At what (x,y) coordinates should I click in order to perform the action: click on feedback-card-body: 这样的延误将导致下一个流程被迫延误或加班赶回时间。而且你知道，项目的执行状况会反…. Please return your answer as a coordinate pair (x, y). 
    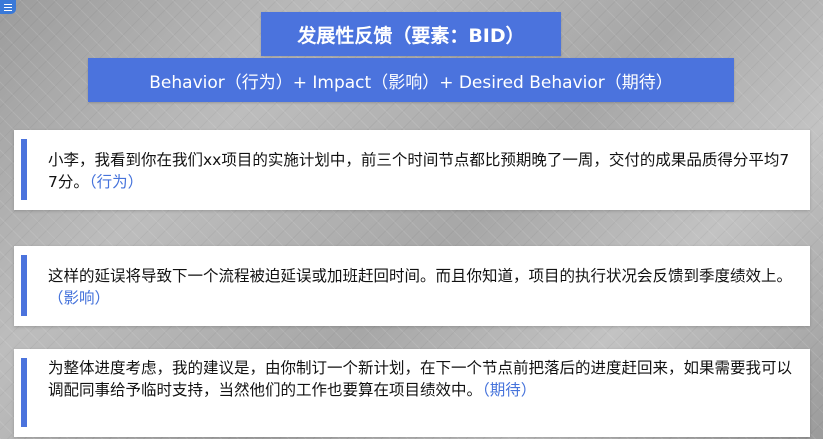
    Looking at the image, I should click on (420, 276).